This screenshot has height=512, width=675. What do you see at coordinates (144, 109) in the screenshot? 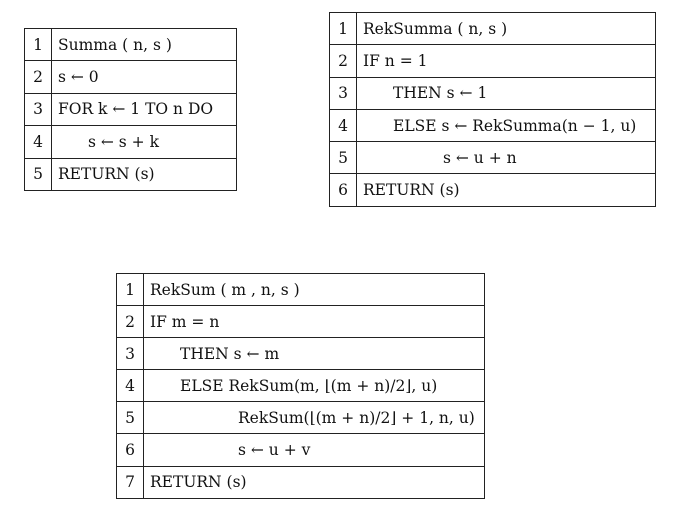
I see `line-code: FOR k ← 1 TO n DO` at bounding box center [144, 109].